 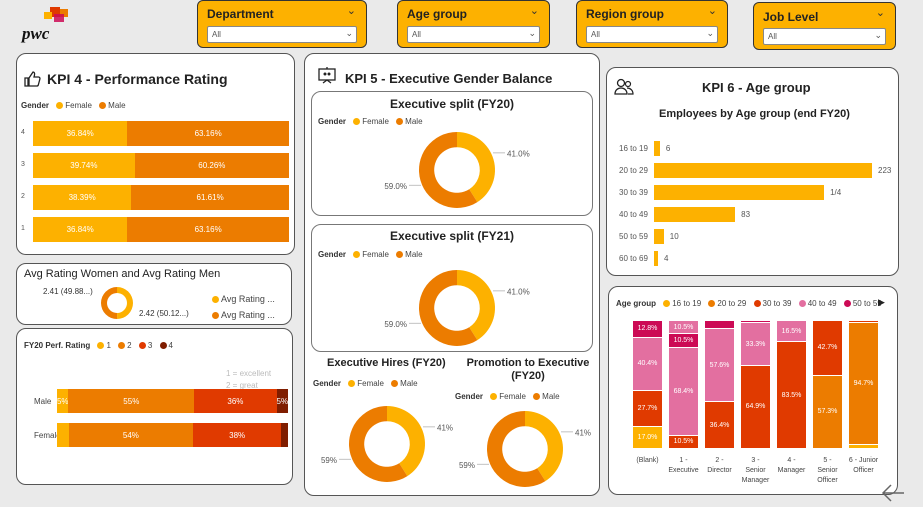 I want to click on slicer-label: Region group, so click(x=625, y=14).